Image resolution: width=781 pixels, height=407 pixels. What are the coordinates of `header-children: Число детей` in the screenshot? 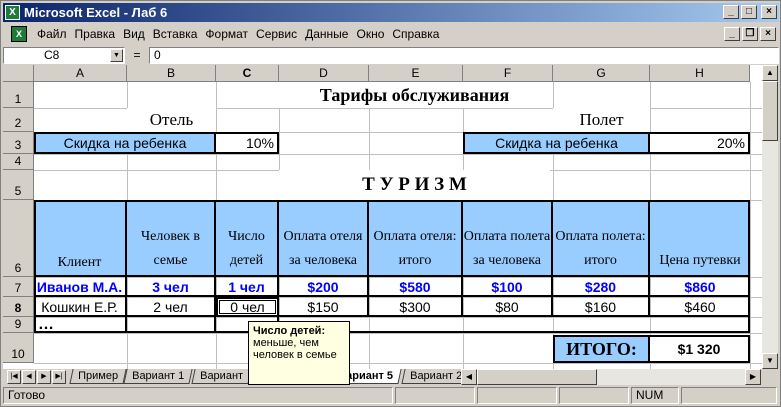 It's located at (247, 238).